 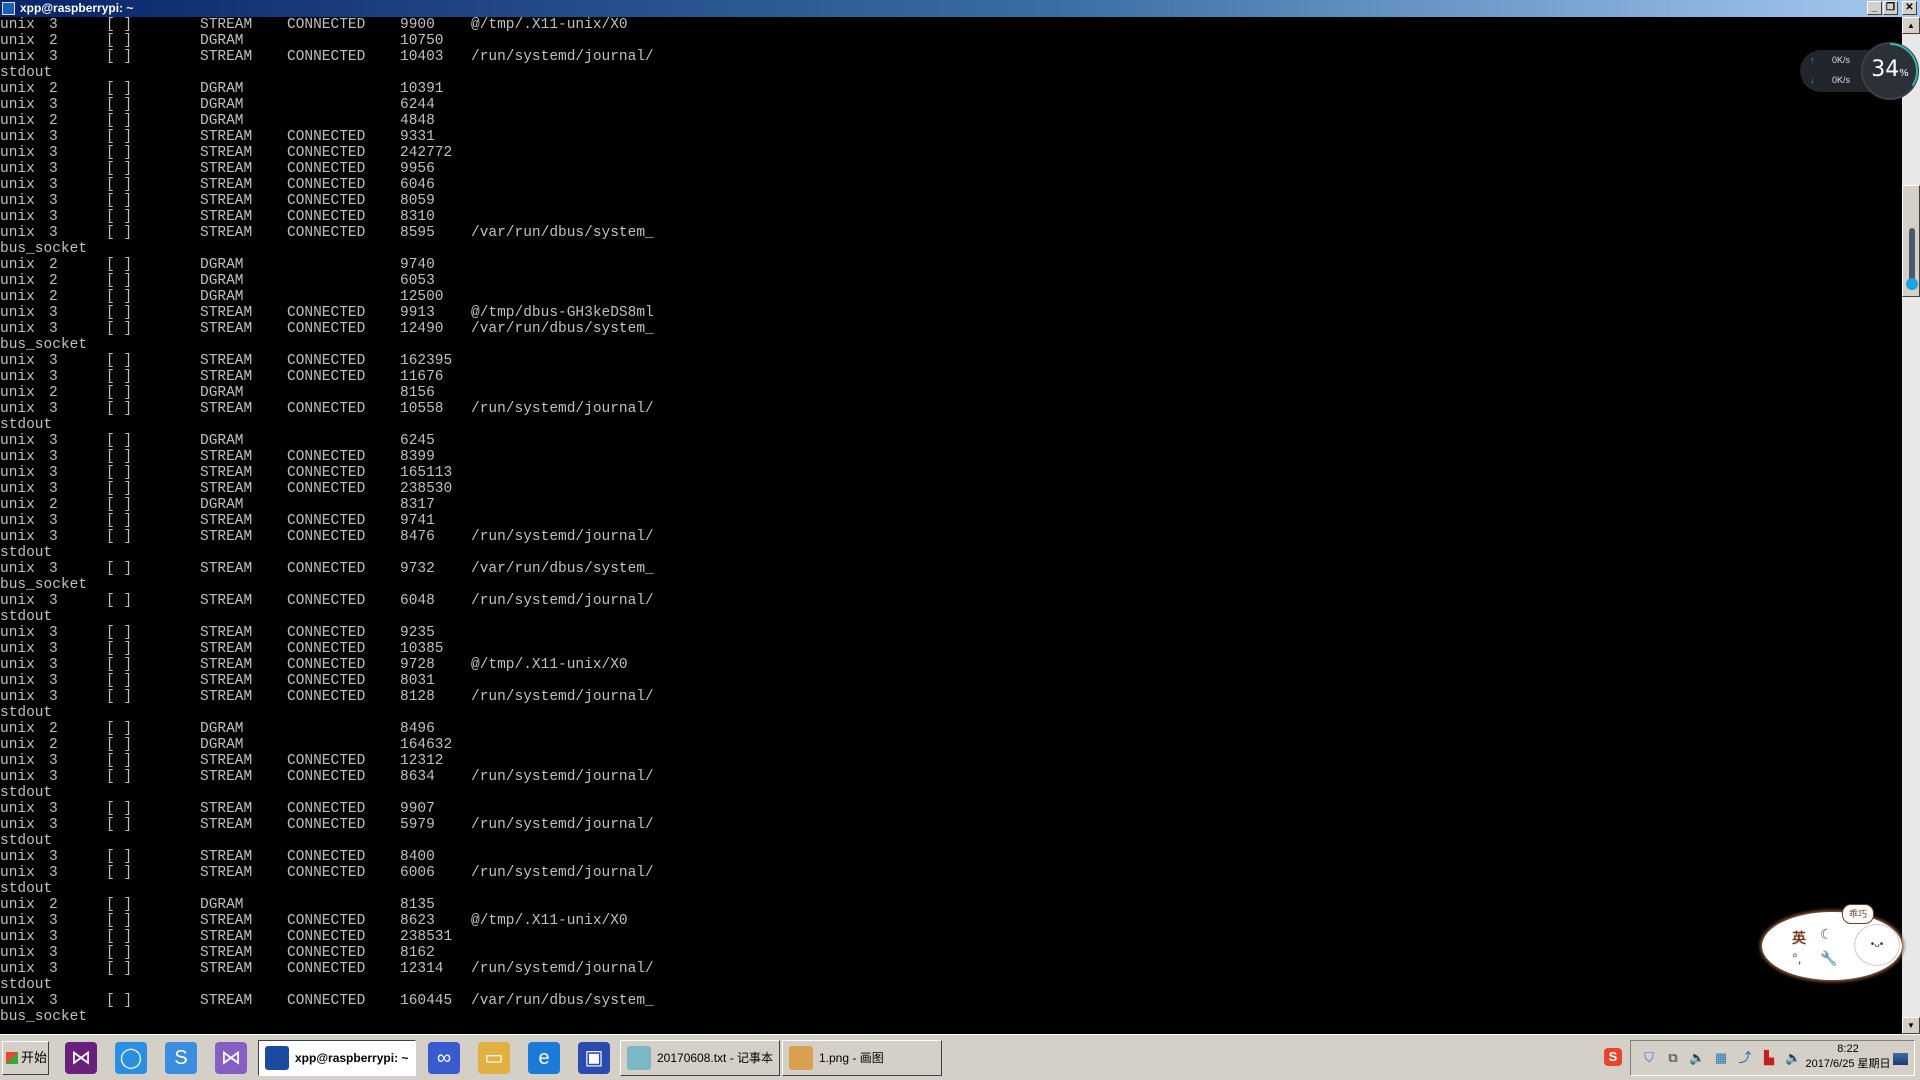 I want to click on sync-icon: ⤴, so click(x=1745, y=1058).